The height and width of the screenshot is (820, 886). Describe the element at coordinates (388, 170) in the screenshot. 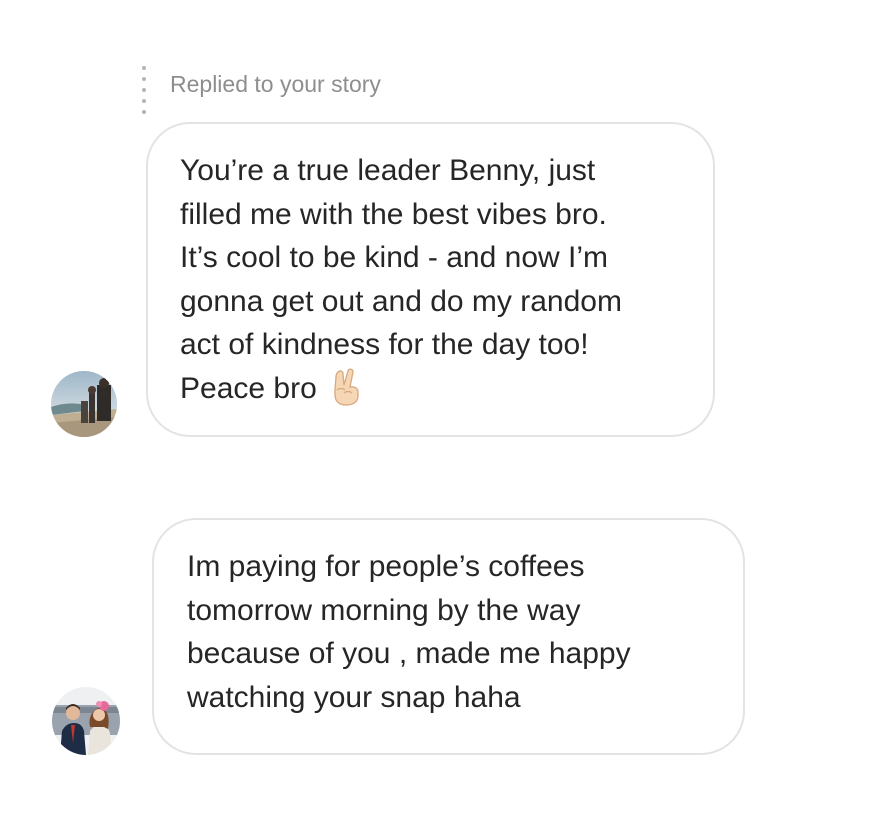

I see `message-line: You’re a true leader Benny, just` at that location.